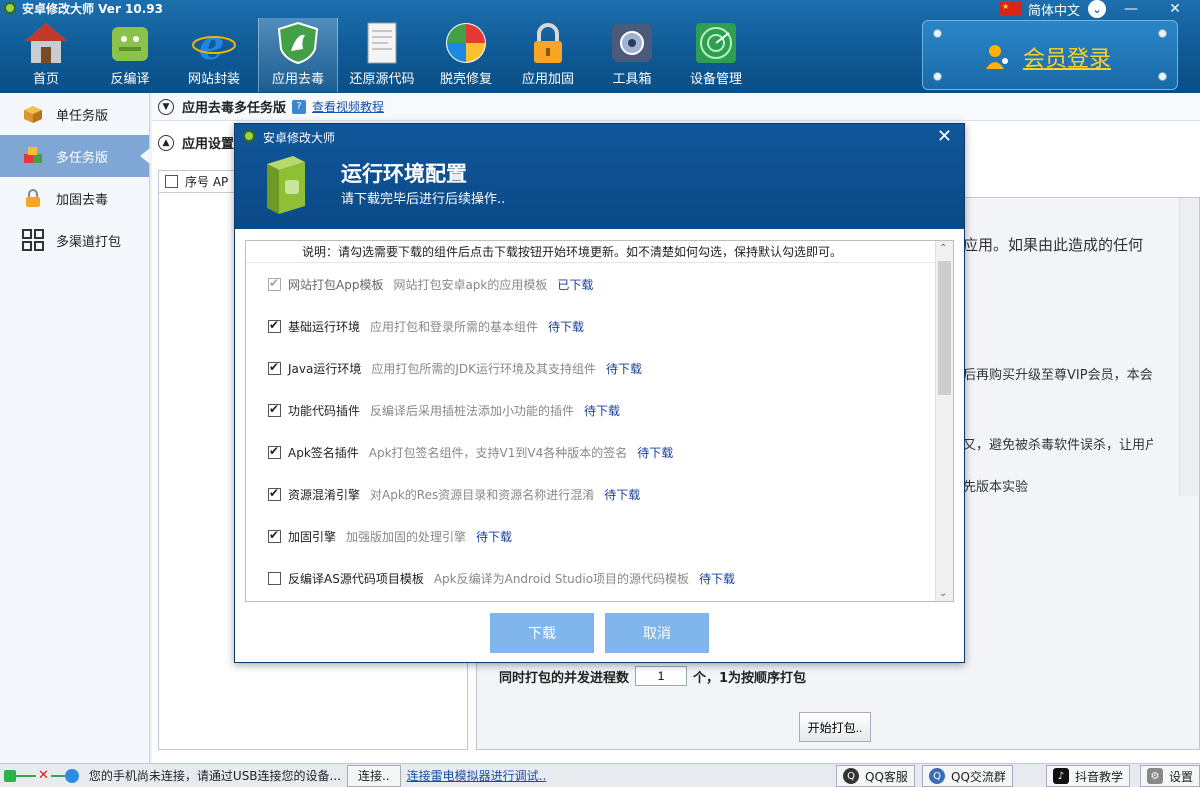 This screenshot has height=787, width=1200. Describe the element at coordinates (299, 106) in the screenshot. I see `help-icon: ?` at that location.